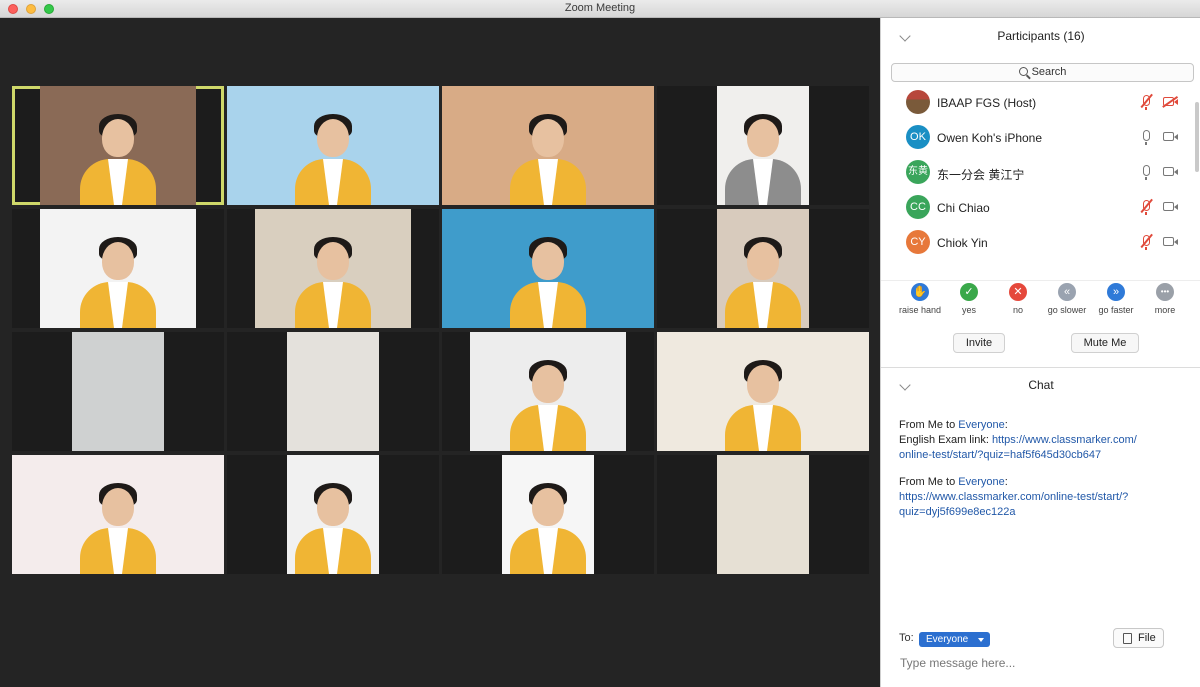  Describe the element at coordinates (1165, 299) in the screenshot. I see `more-reactions-button: ••• more` at that location.